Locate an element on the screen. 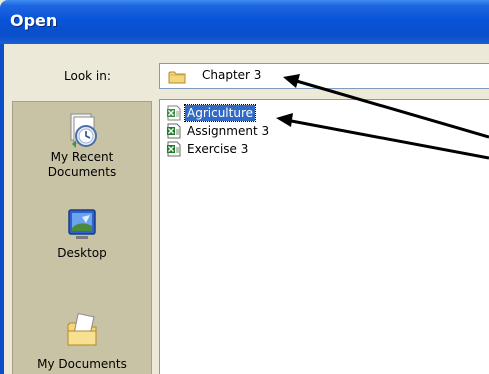 This screenshot has width=489, height=374. file-item-exercise-3: Exercise 3 is located at coordinates (208, 148).